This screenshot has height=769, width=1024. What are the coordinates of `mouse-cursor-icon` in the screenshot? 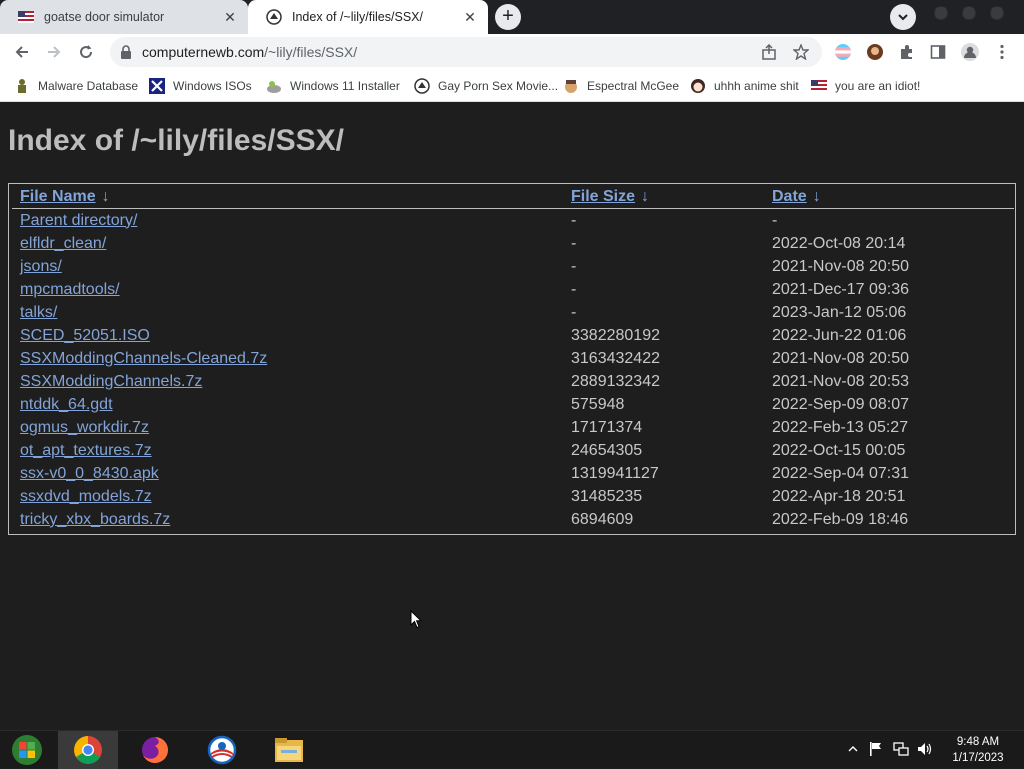 It's located at (416, 619).